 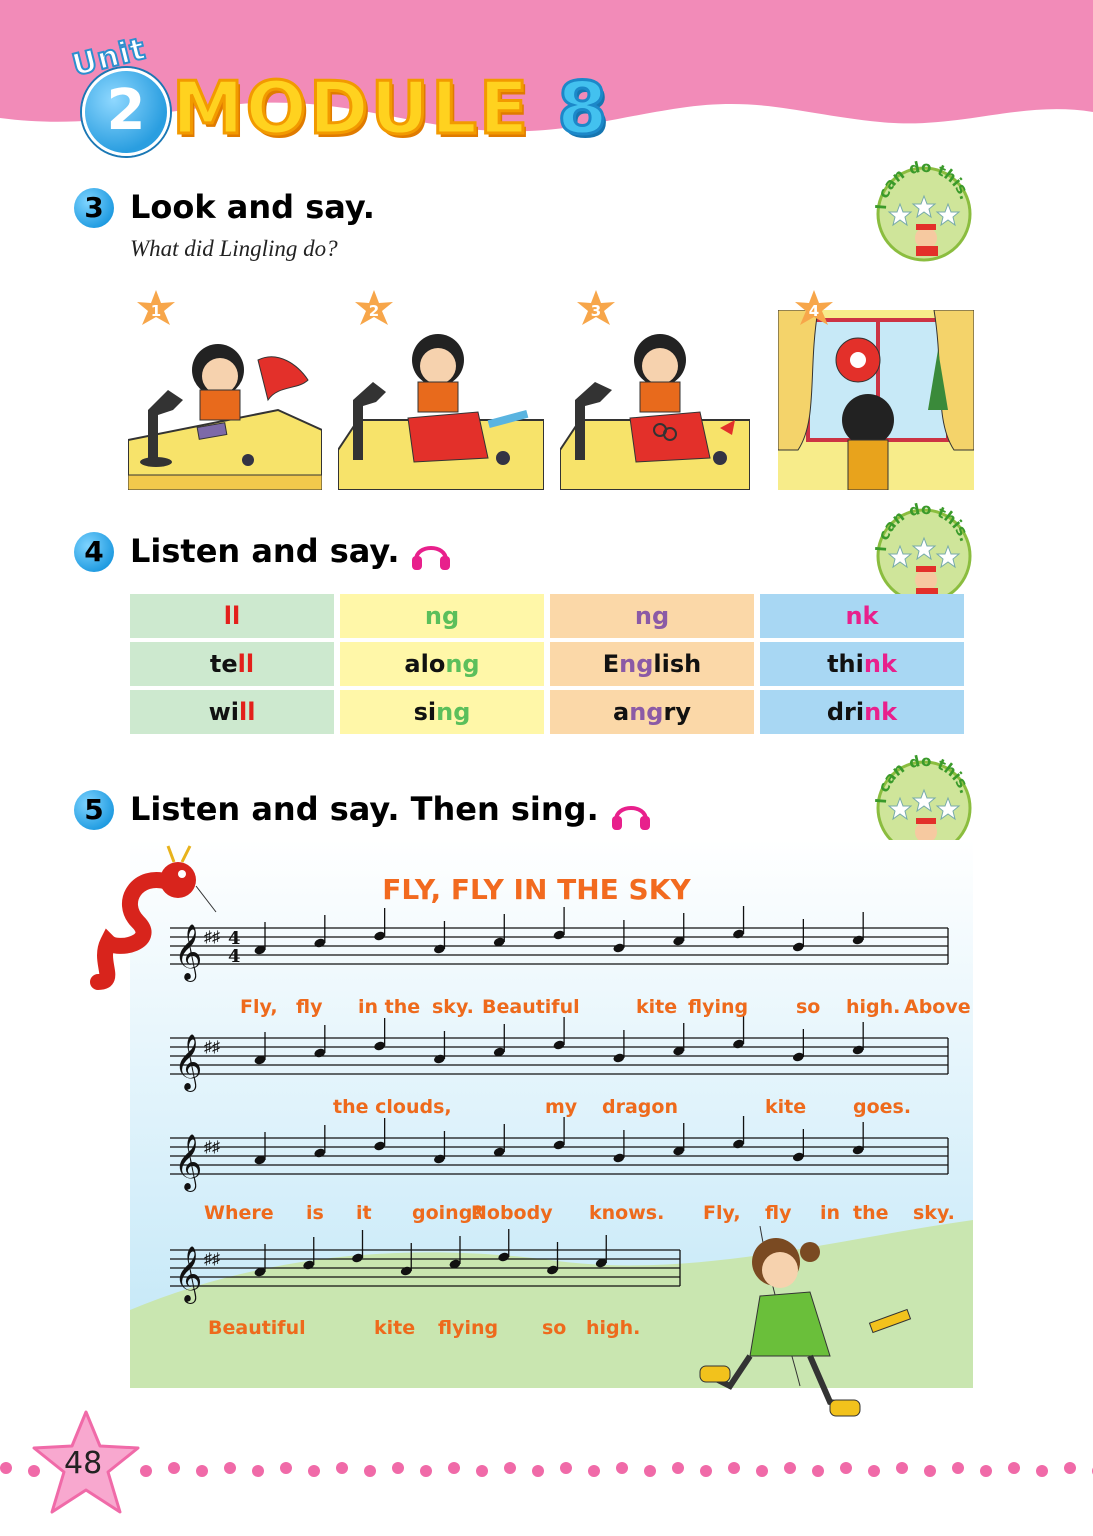 I want to click on picture-4-lingling-at-window, so click(x=876, y=400).